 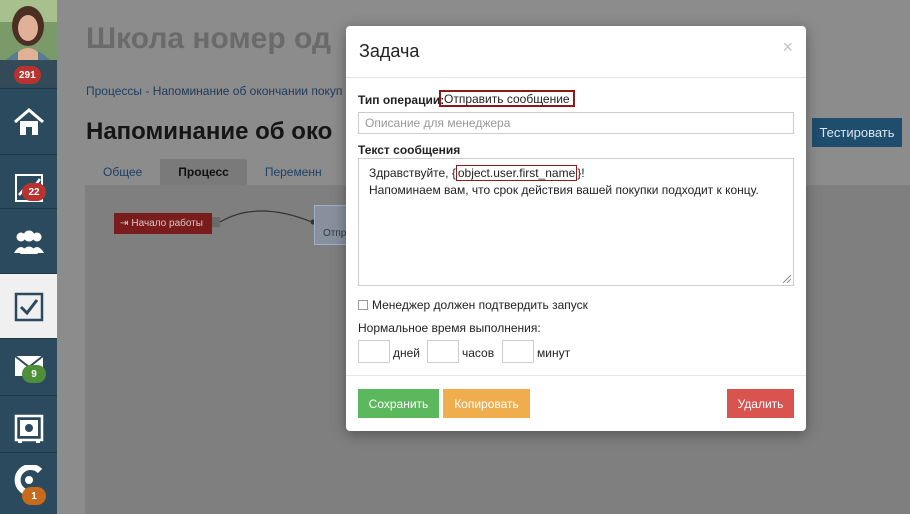 I want to click on safe-icon, so click(x=28, y=428).